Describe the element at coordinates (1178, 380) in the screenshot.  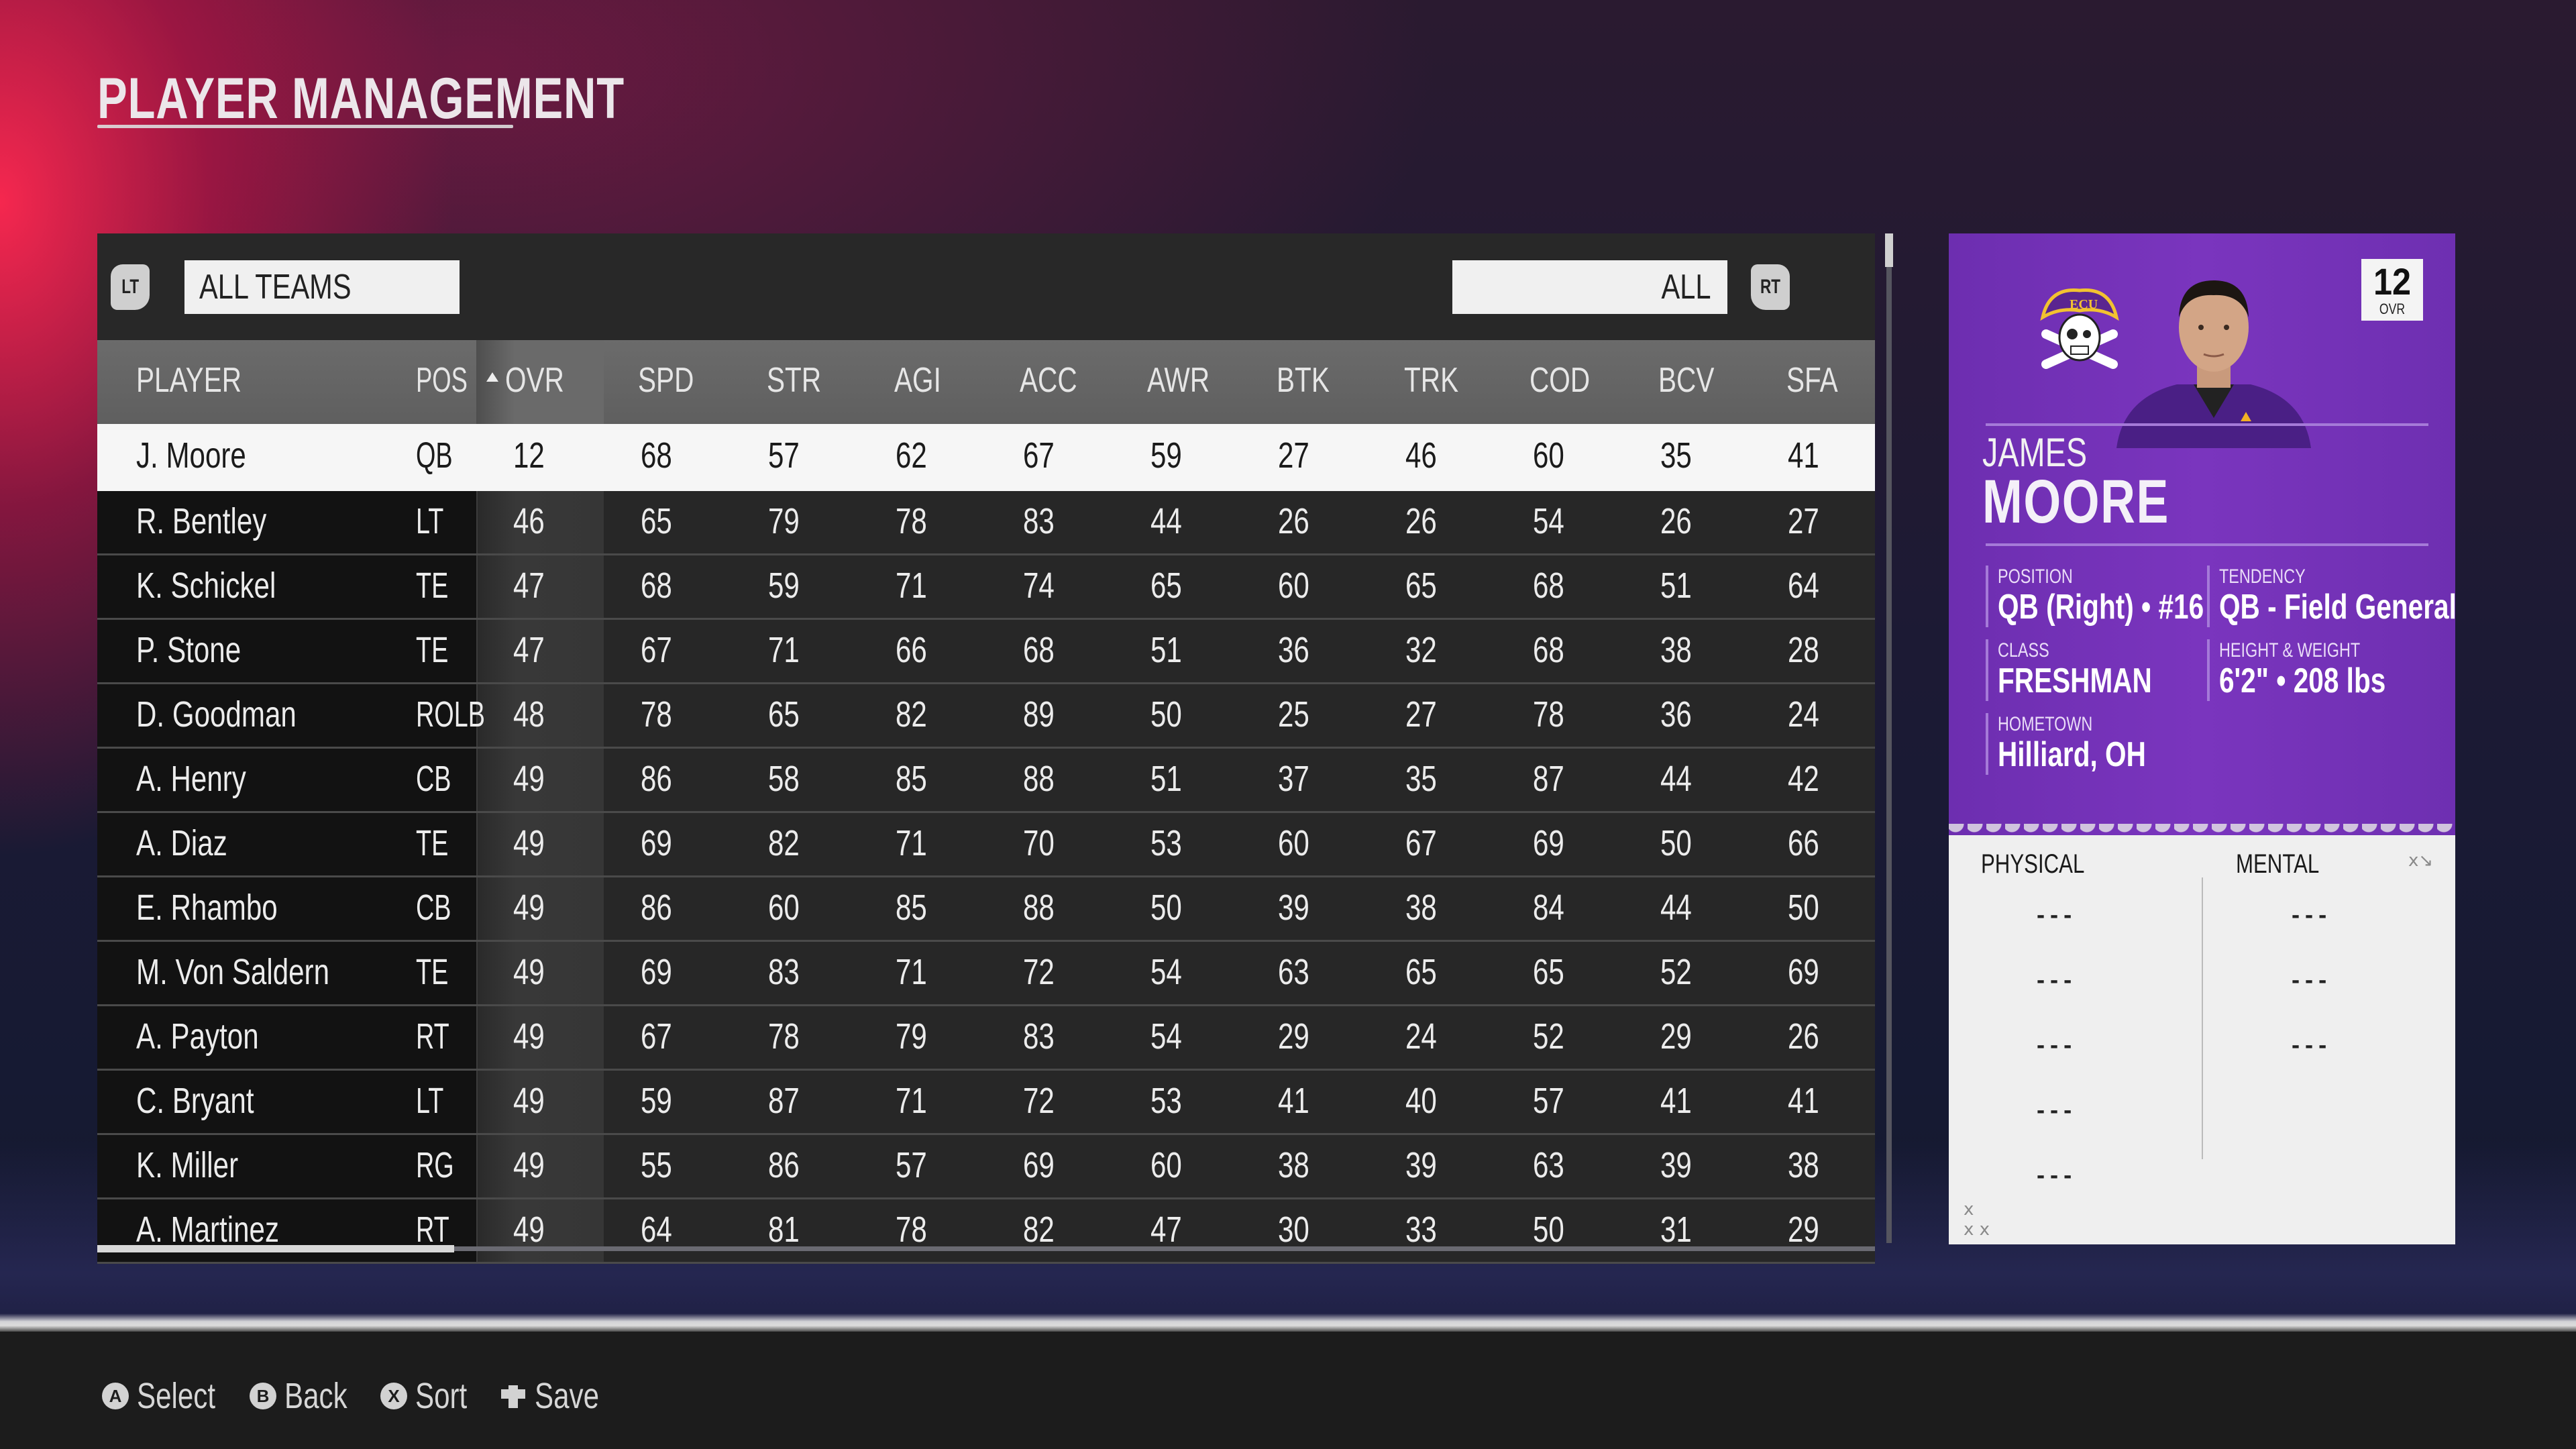
I see `column-header-awr: AWR` at that location.